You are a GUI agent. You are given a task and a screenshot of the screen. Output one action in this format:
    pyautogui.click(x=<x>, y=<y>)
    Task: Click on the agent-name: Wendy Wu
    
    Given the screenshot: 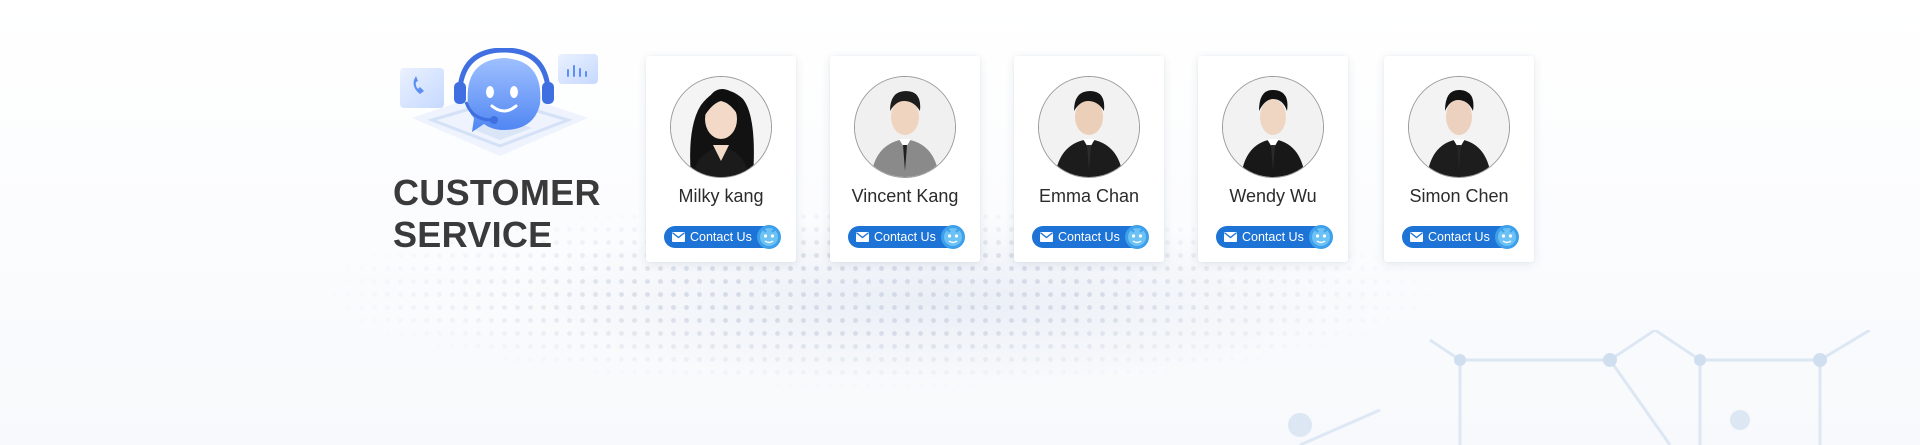 What is the action you would take?
    pyautogui.click(x=1273, y=196)
    